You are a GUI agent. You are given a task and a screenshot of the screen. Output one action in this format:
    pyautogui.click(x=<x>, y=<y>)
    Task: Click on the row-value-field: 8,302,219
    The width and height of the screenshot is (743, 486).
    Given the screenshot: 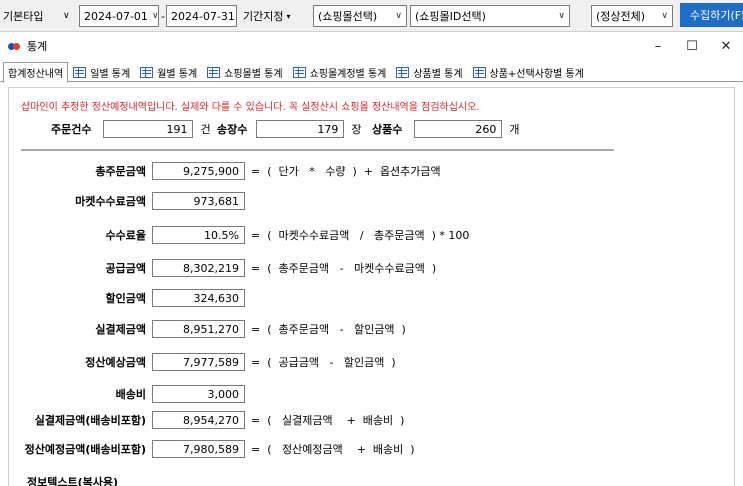 What is the action you would take?
    pyautogui.click(x=198, y=268)
    